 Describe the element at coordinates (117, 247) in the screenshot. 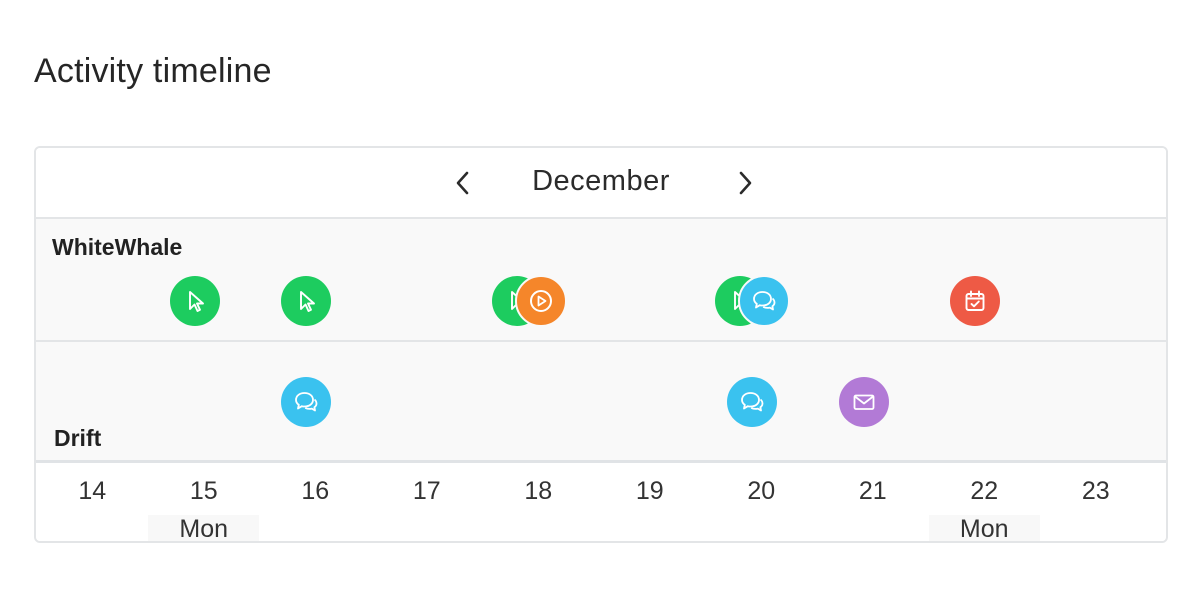

I see `row-label: WhiteWhale` at that location.